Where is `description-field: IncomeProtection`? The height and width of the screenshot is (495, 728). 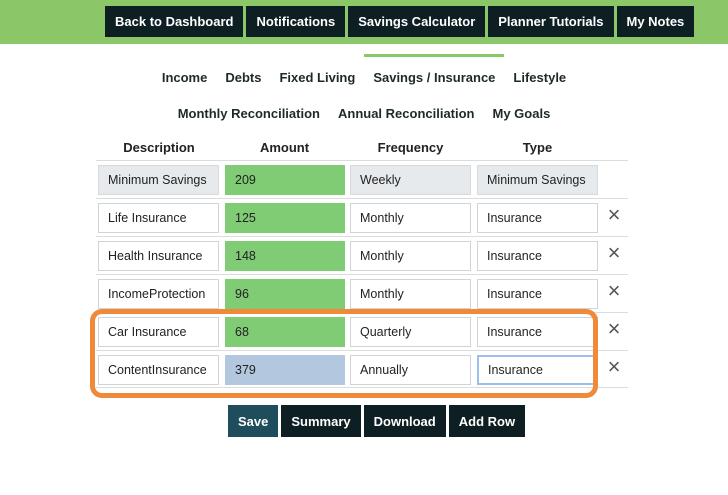 description-field: IncomeProtection is located at coordinates (158, 294).